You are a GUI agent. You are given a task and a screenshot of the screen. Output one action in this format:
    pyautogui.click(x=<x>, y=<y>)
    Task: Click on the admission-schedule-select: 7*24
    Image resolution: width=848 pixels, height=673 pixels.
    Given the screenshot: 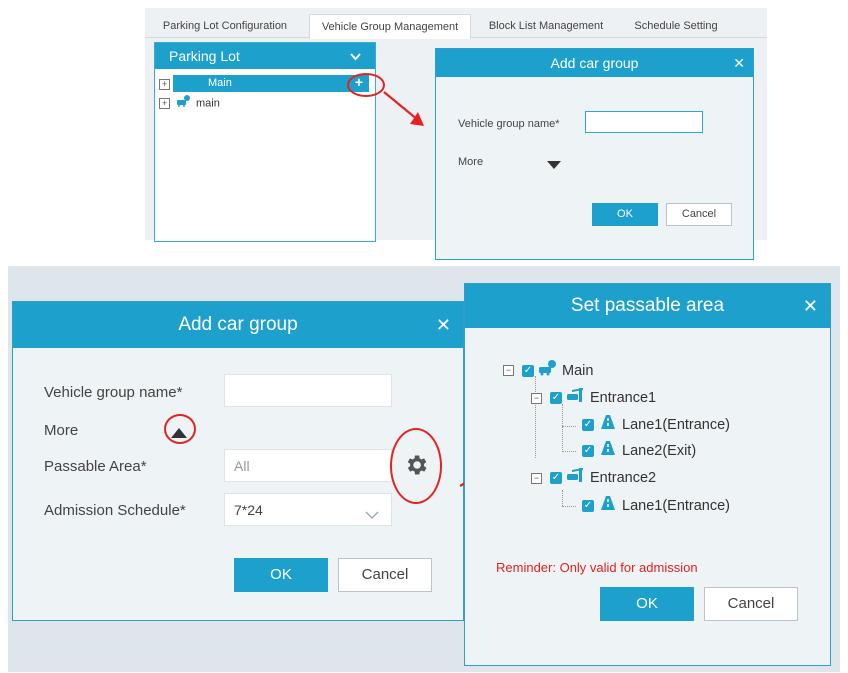 What is the action you would take?
    pyautogui.click(x=308, y=509)
    